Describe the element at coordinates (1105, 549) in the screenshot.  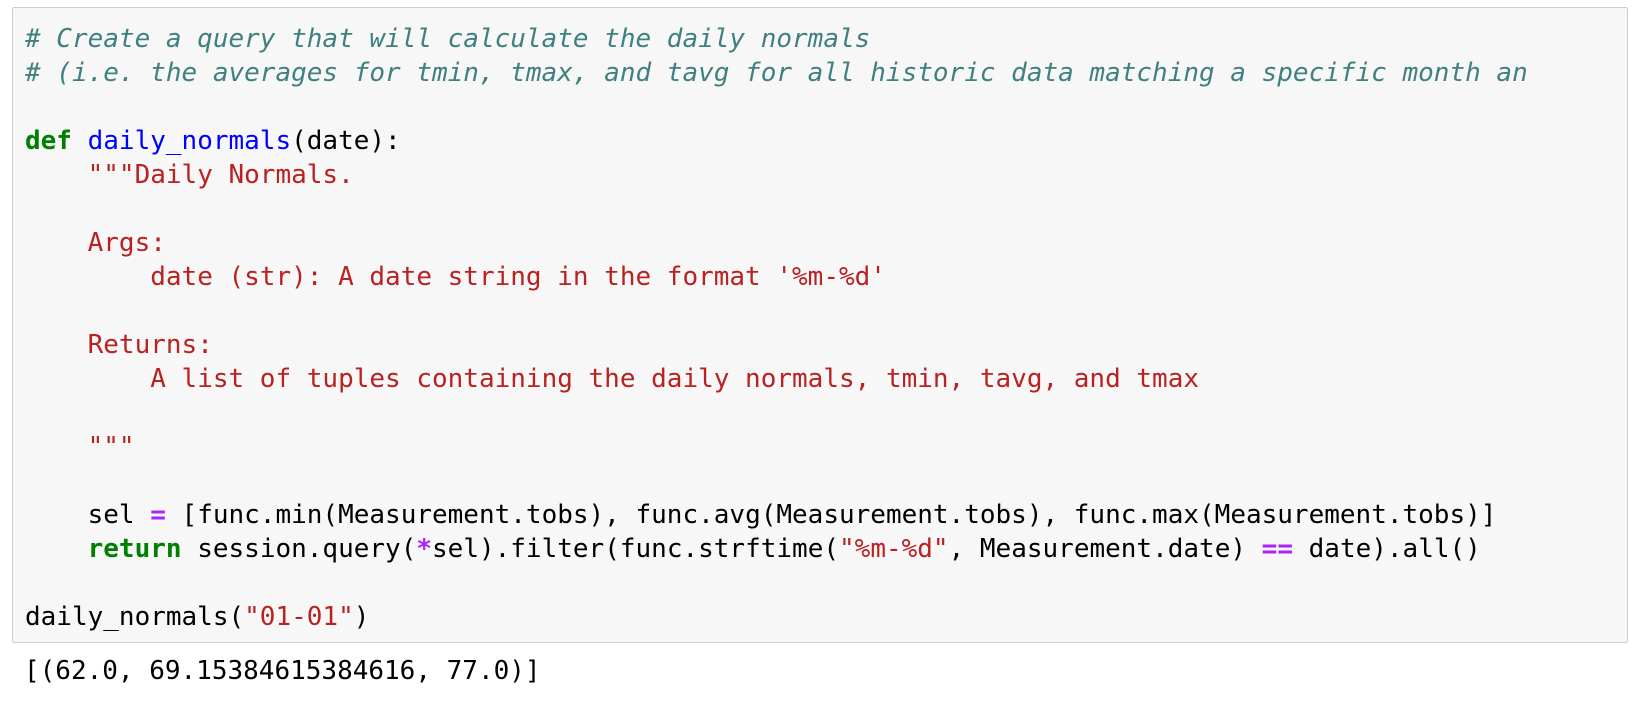
I see `code-text: , Measurement.date)` at that location.